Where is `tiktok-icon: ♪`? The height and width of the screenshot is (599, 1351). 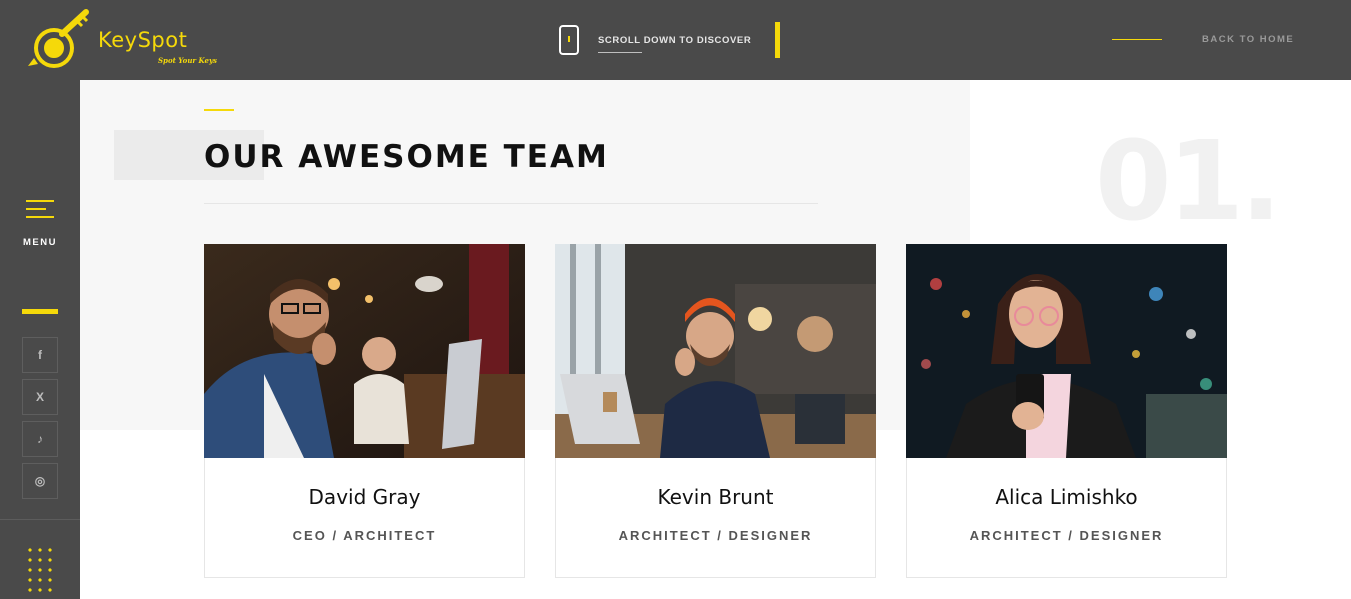
tiktok-icon: ♪ is located at coordinates (40, 439).